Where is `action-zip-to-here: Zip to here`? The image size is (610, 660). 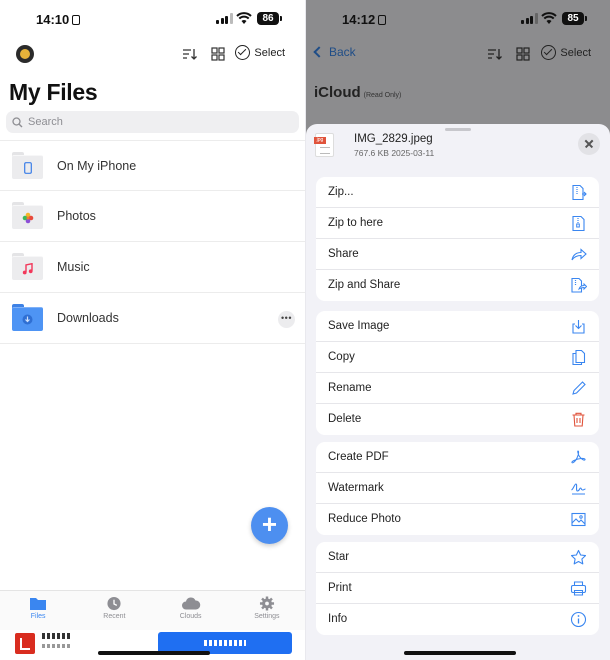 action-zip-to-here: Zip to here is located at coordinates (457, 223).